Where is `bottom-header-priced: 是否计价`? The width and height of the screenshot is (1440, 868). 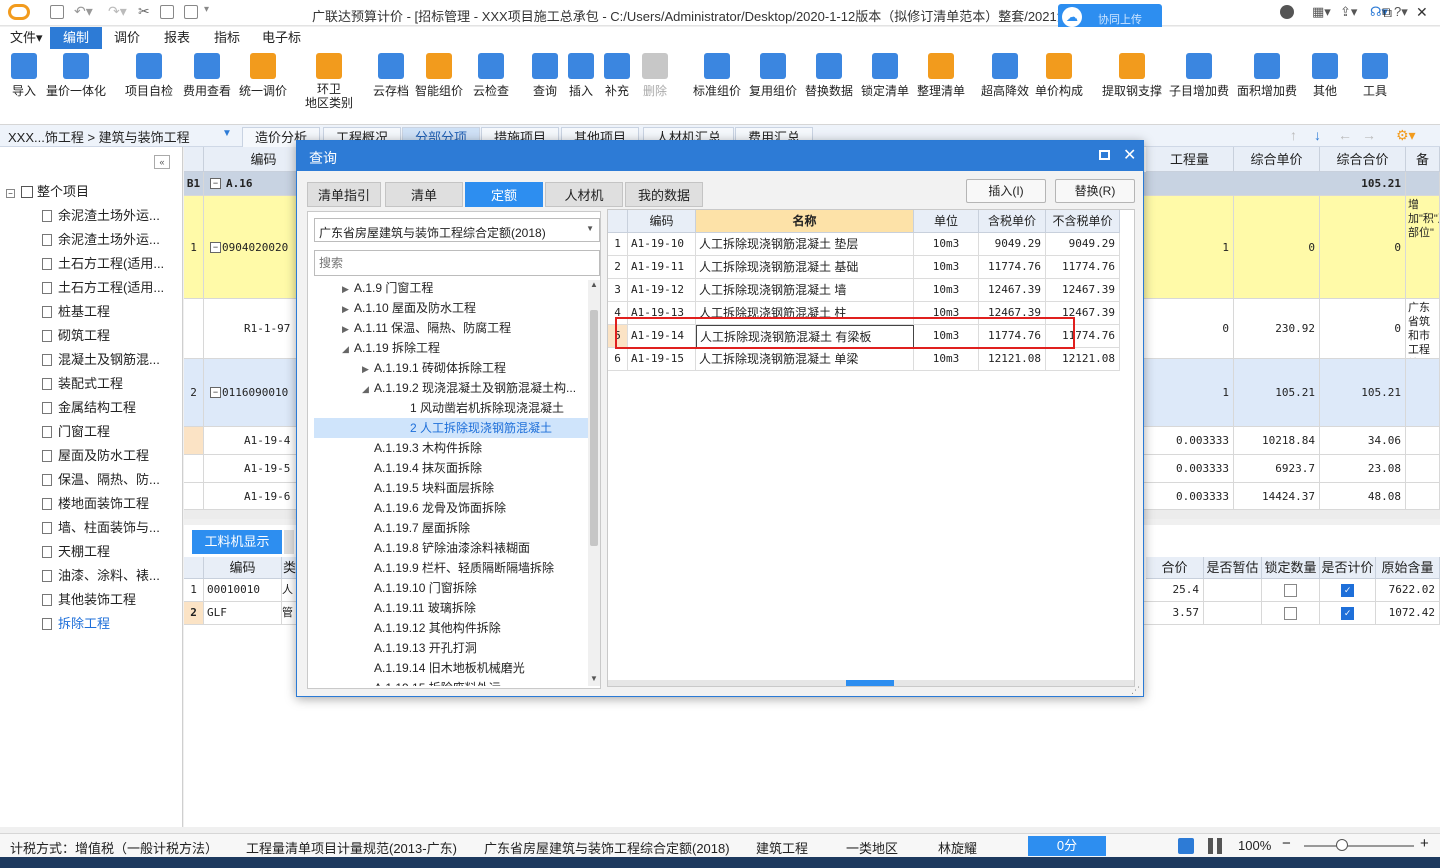 bottom-header-priced: 是否计价 is located at coordinates (1348, 568).